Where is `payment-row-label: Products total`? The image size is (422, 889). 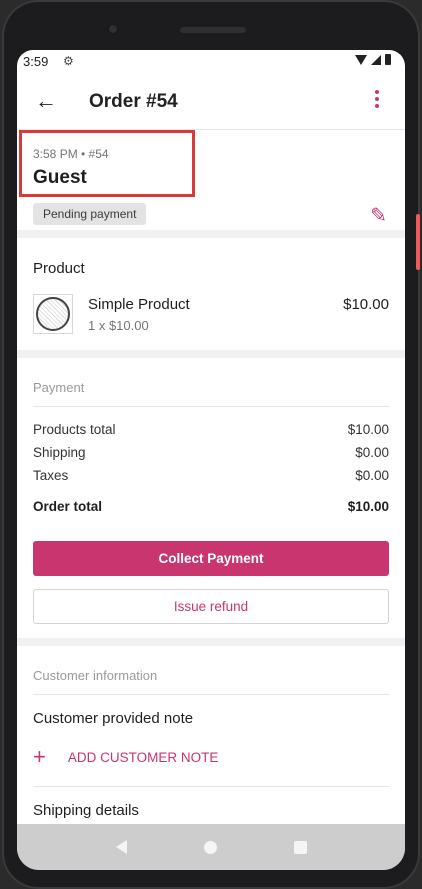
payment-row-label: Products total is located at coordinates (74, 429).